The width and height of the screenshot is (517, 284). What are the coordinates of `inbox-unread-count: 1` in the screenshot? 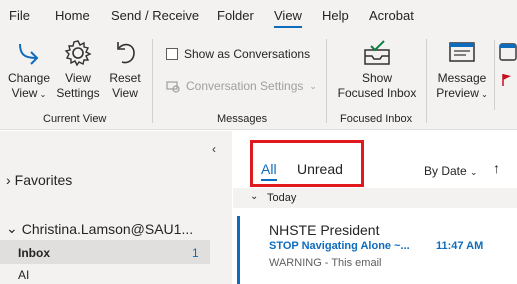 It's located at (195, 253).